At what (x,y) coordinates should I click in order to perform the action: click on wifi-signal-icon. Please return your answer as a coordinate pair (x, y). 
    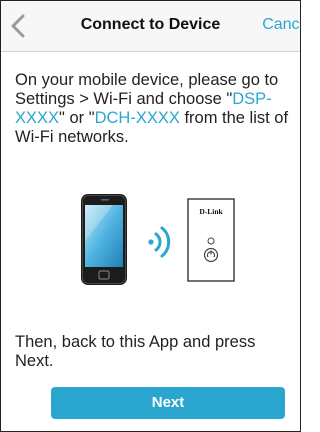
    Looking at the image, I should click on (159, 242).